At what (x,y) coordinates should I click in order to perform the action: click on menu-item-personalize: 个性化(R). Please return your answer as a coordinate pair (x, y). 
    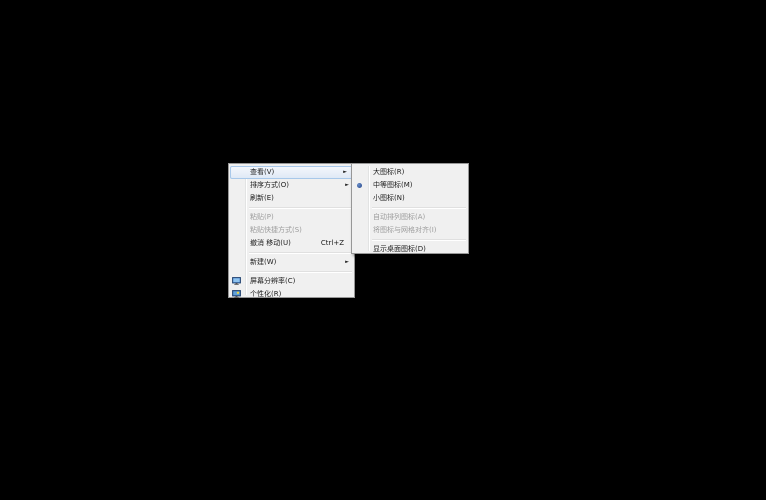
    Looking at the image, I should click on (291, 294).